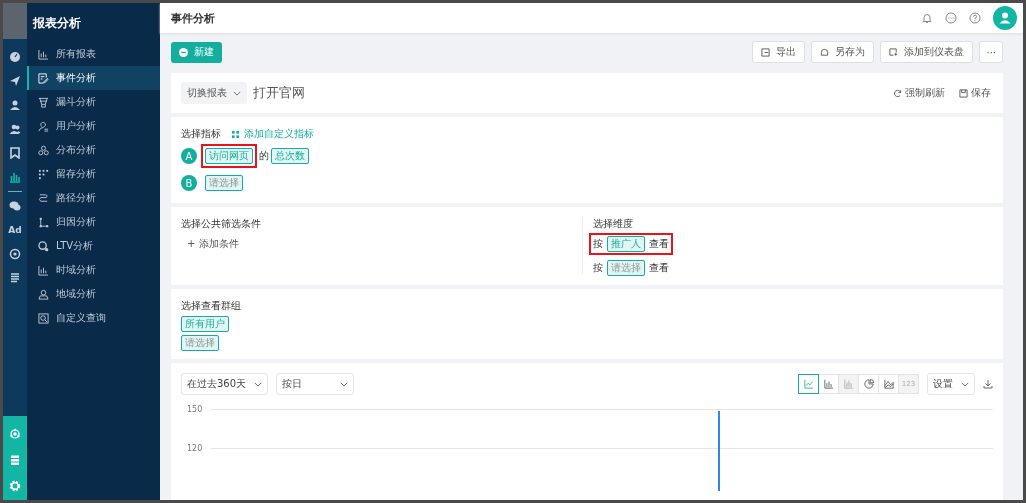 The image size is (1026, 503). Describe the element at coordinates (915, 93) in the screenshot. I see `refresh-button: 强制刷新` at that location.